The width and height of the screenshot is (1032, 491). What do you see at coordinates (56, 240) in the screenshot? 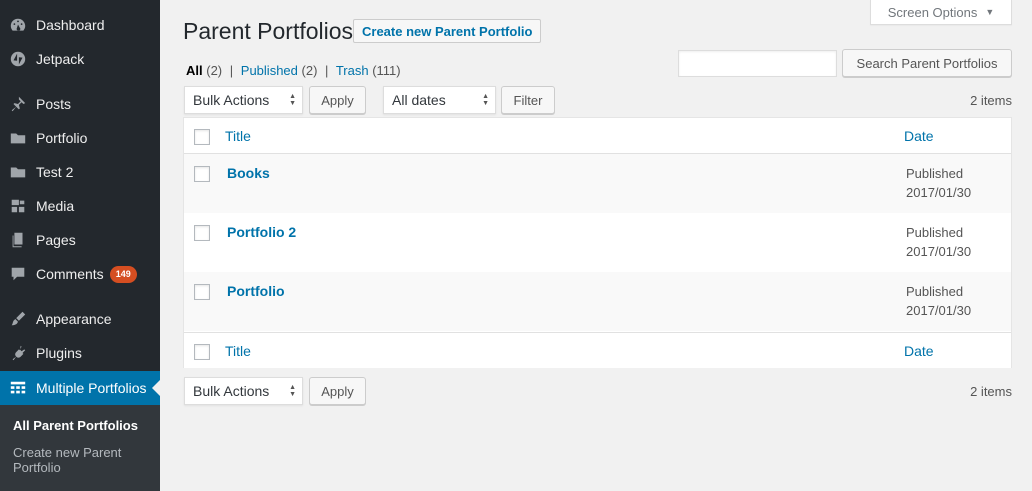
I see `sidebar-item-label: Pages` at bounding box center [56, 240].